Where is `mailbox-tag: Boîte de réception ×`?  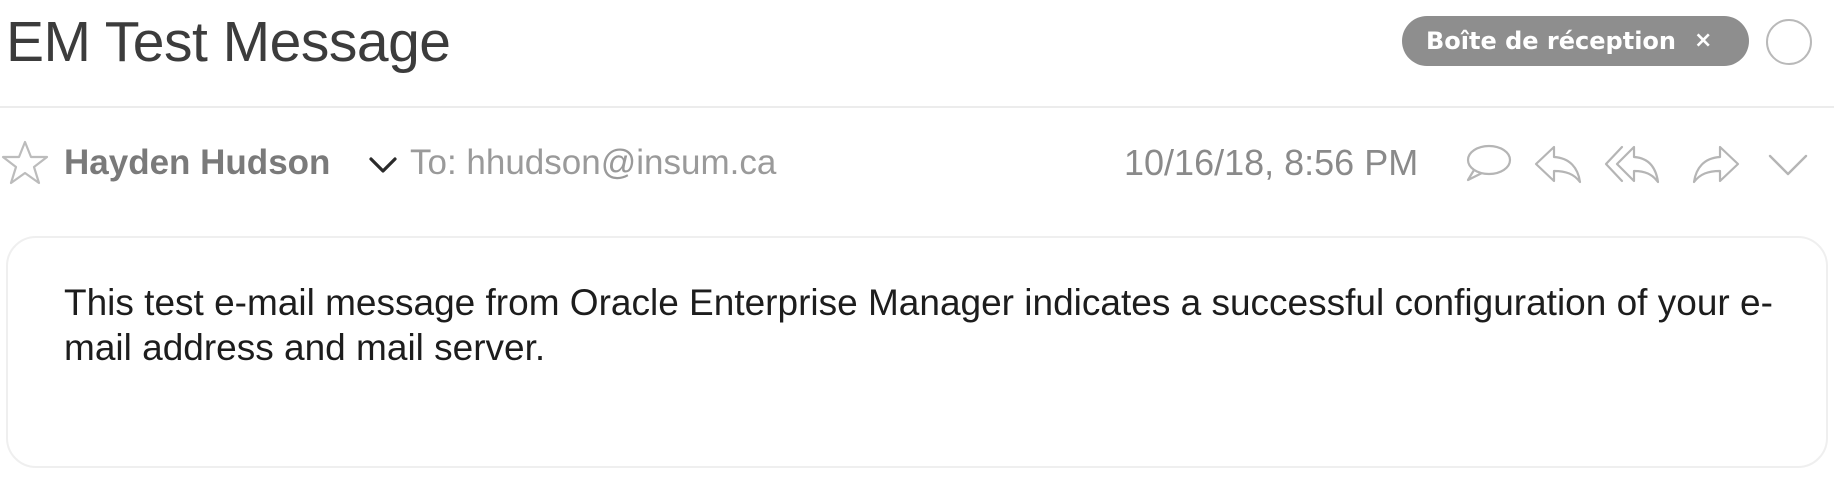 mailbox-tag: Boîte de réception × is located at coordinates (1575, 41).